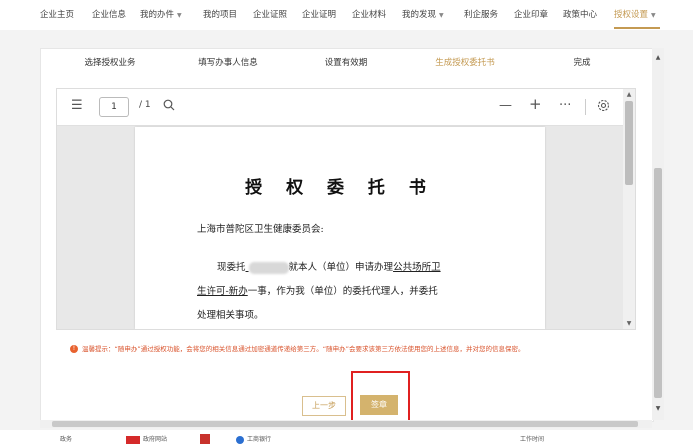 This screenshot has height=448, width=693. What do you see at coordinates (380, 396) in the screenshot?
I see `highlight-box` at bounding box center [380, 396].